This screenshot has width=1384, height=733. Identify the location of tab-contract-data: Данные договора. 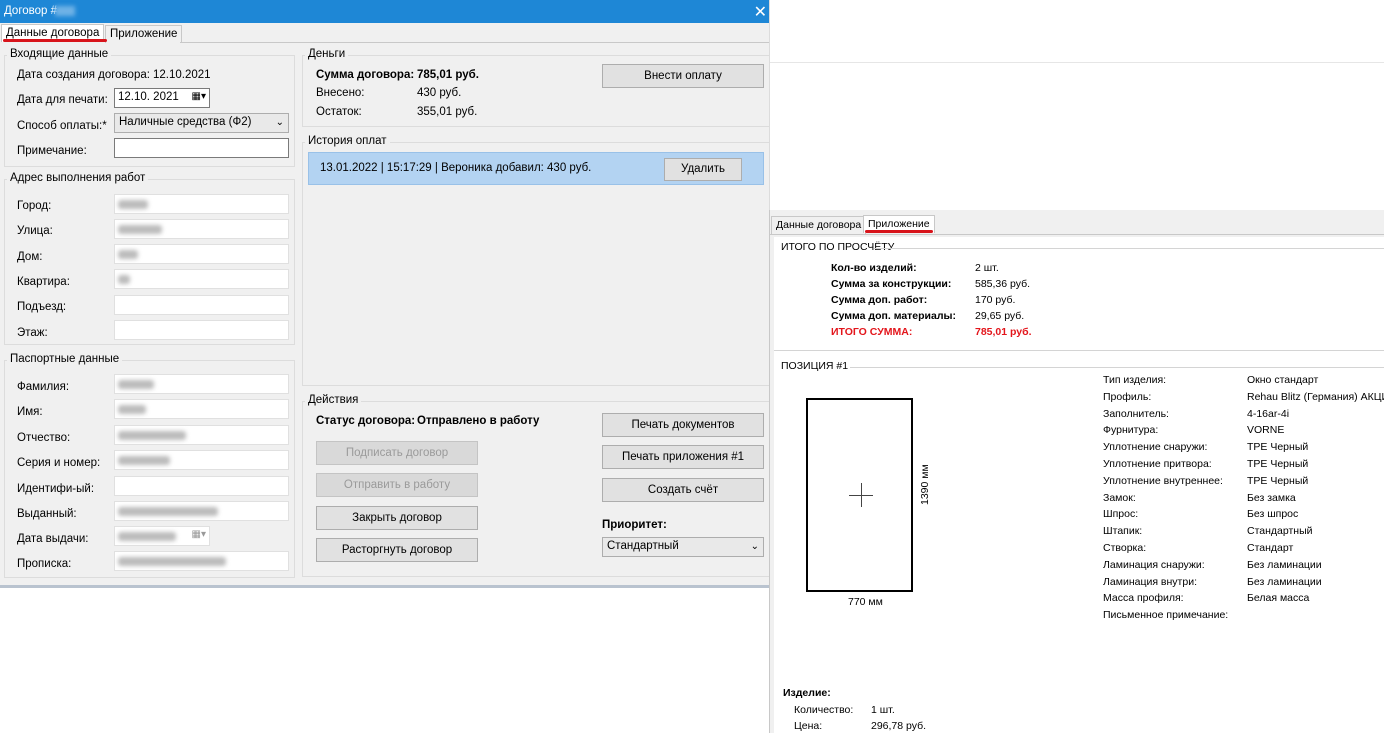
(819, 225).